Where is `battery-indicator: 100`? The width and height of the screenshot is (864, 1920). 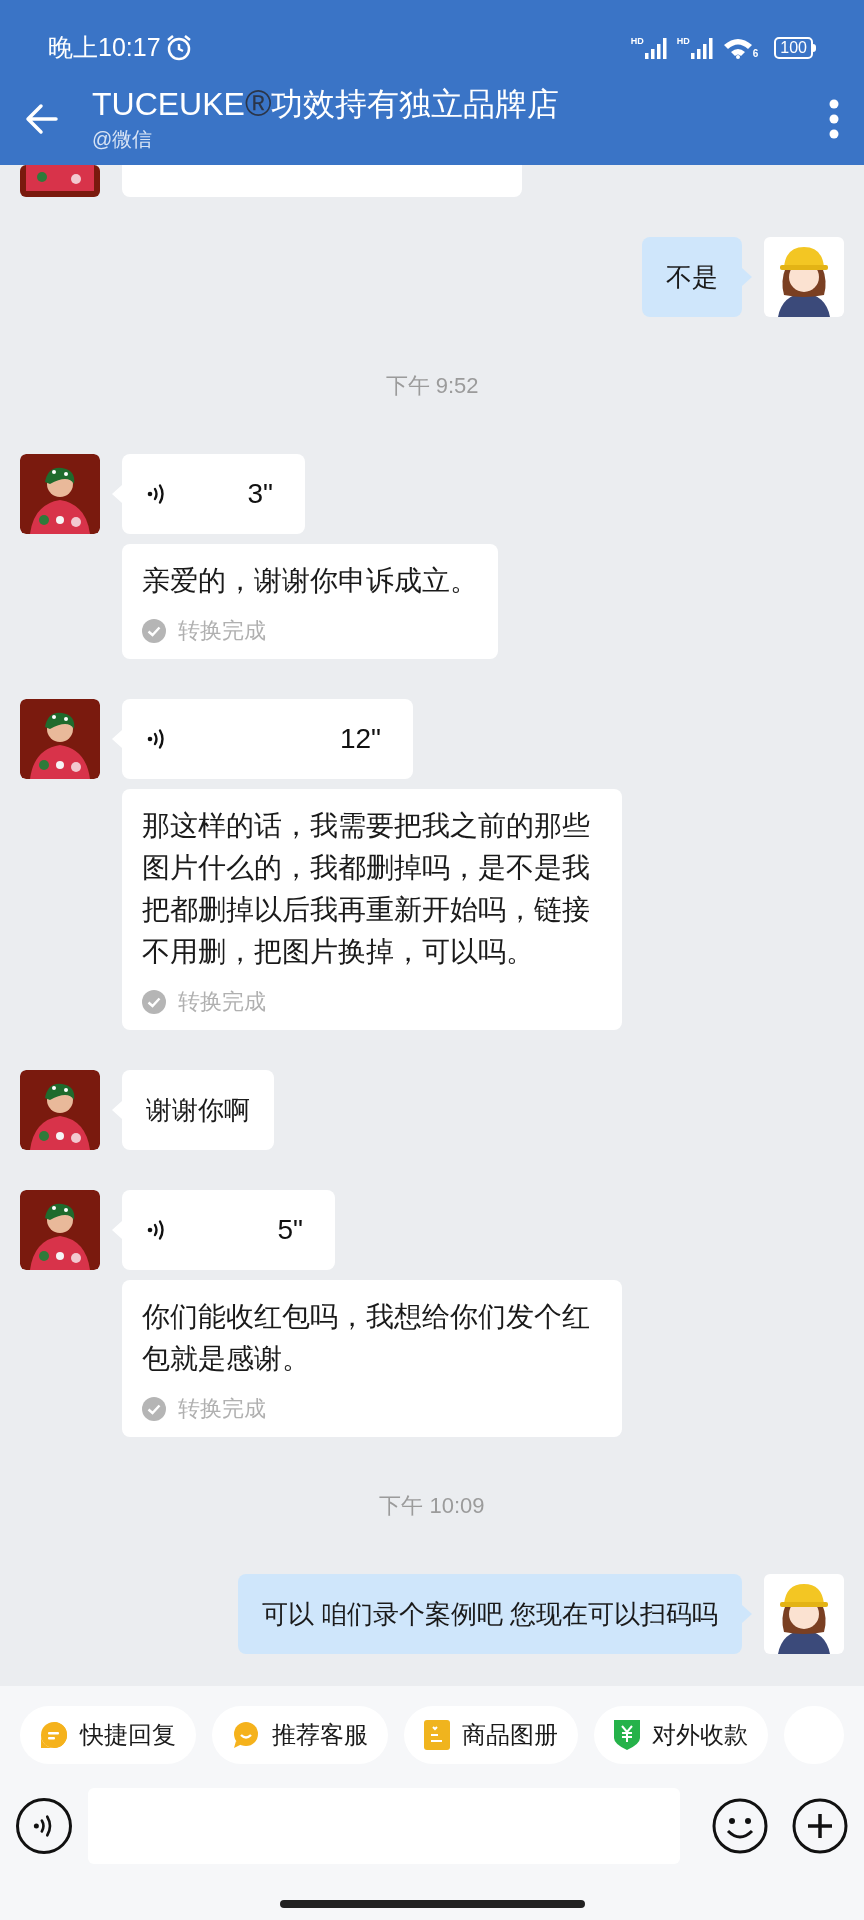 battery-indicator: 100 is located at coordinates (795, 48).